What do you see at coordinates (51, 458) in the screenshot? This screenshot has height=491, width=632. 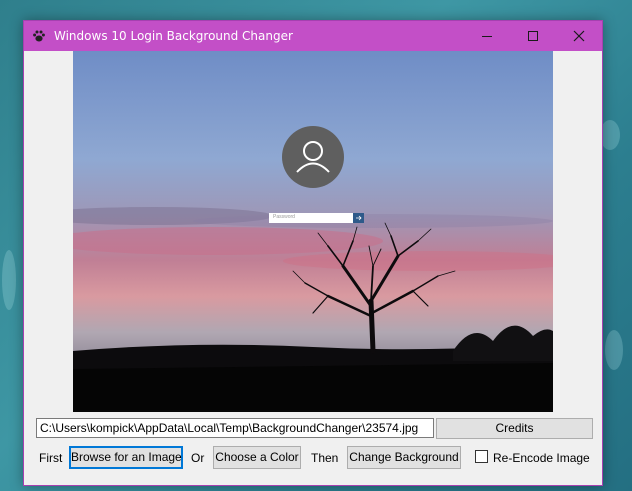 I see `first-label: First` at bounding box center [51, 458].